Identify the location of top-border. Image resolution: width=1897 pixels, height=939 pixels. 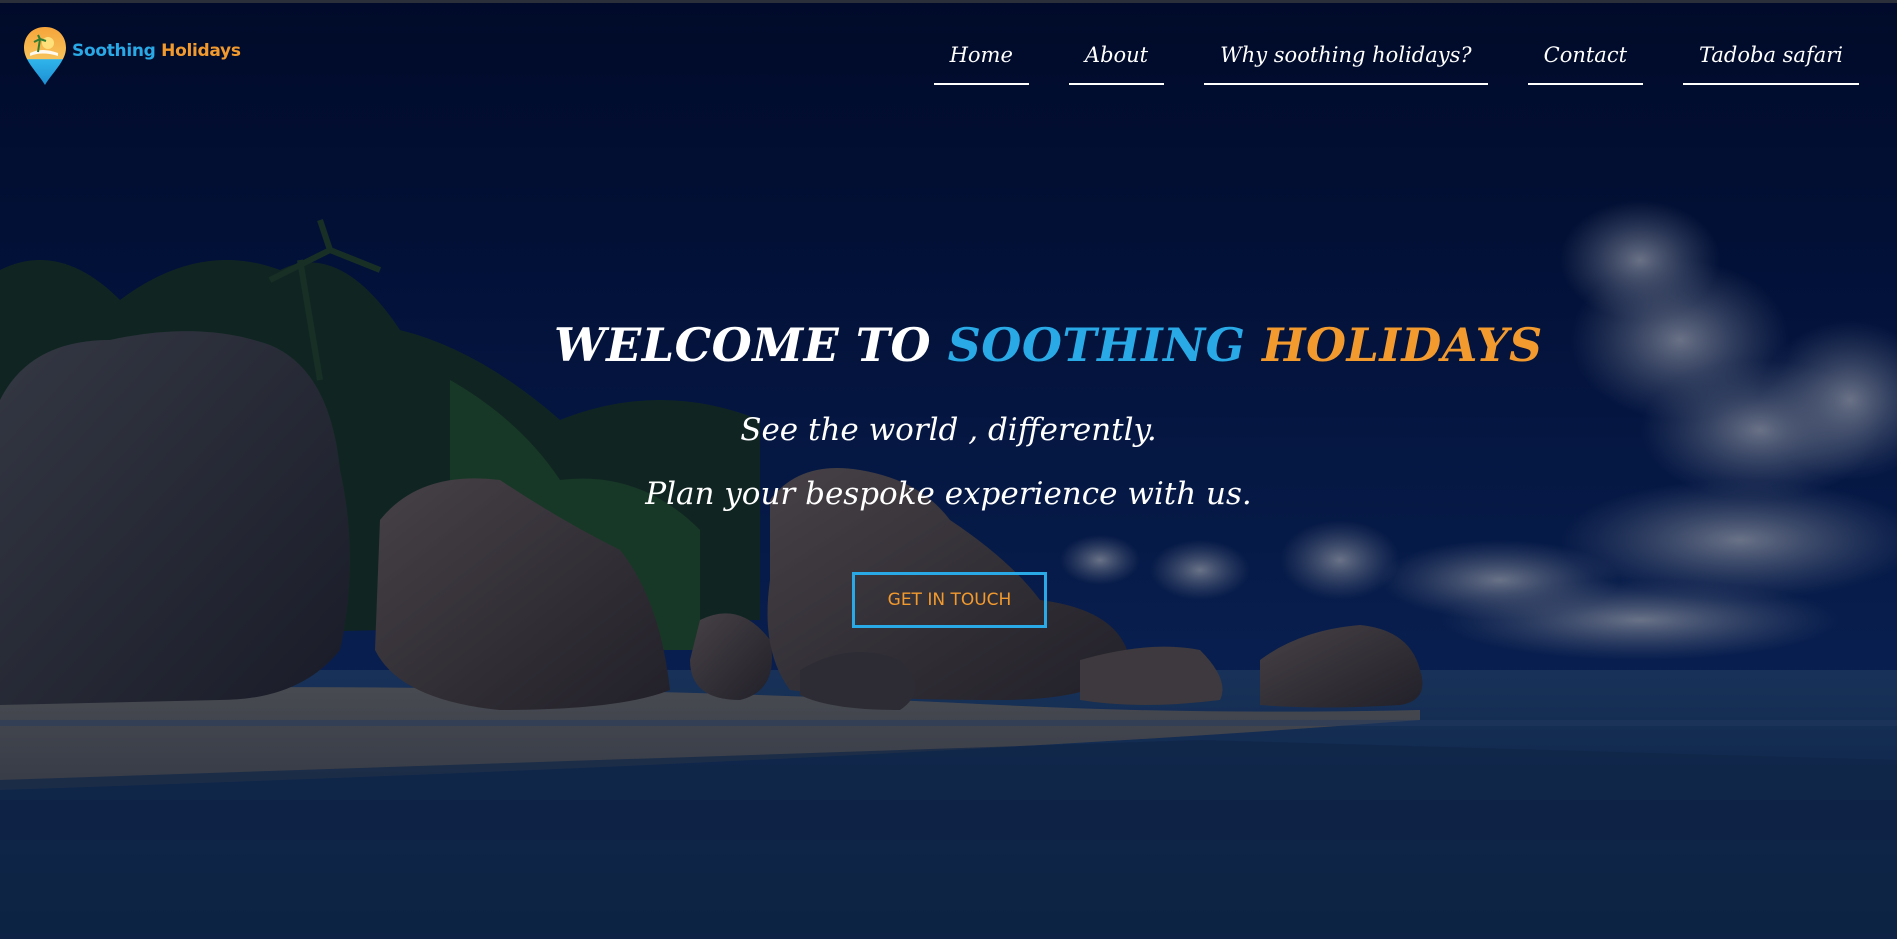
(948, 1).